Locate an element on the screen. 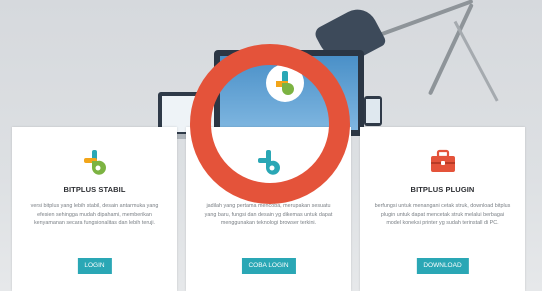 Image resolution: width=542 pixels, height=291 pixels. login-button: LOGIN is located at coordinates (94, 266).